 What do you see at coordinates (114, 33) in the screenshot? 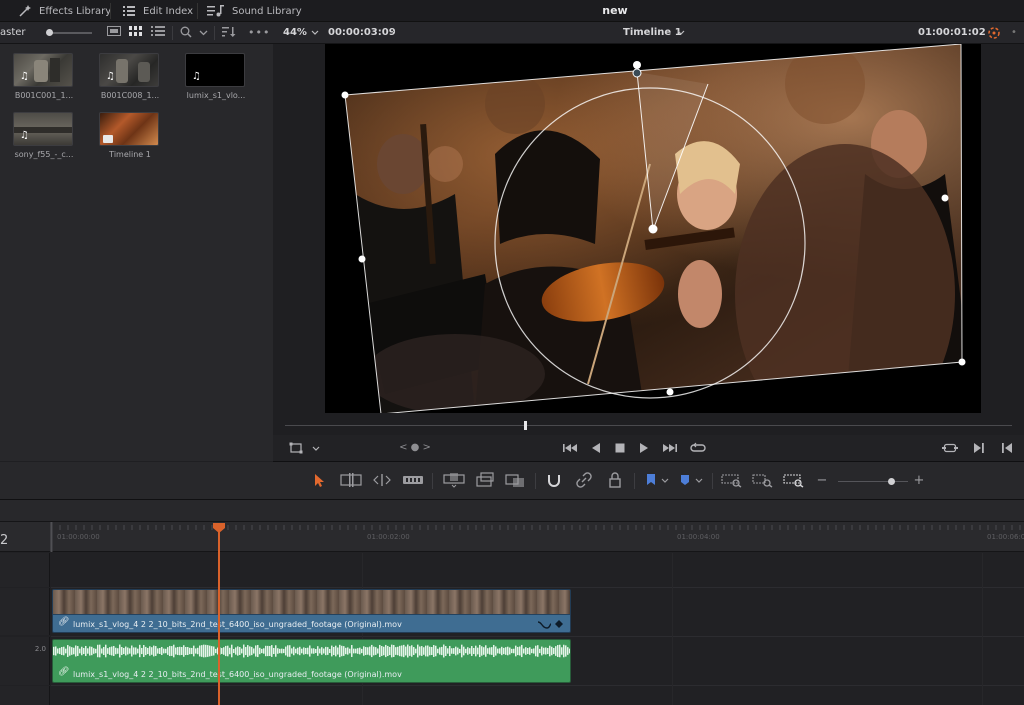
I see `filmstrip-view-icon` at bounding box center [114, 33].